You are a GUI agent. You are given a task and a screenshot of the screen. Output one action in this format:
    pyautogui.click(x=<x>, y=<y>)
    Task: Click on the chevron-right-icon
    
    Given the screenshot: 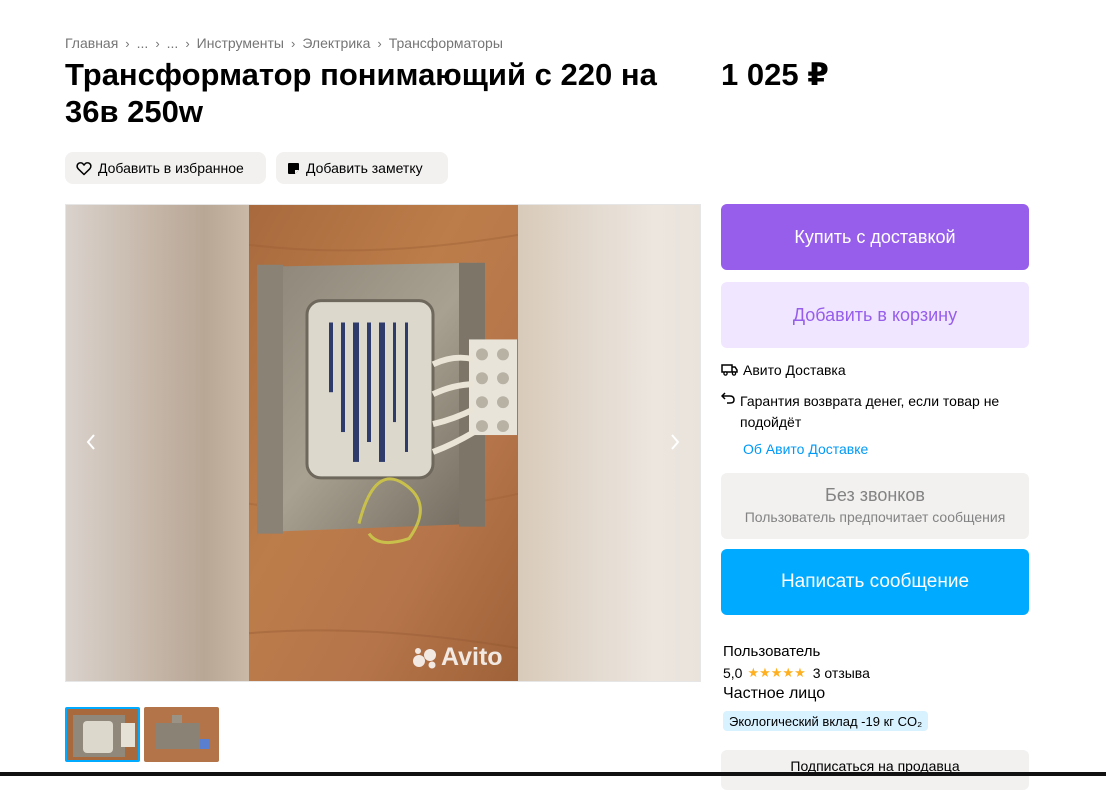 What is the action you would take?
    pyautogui.click(x=675, y=442)
    